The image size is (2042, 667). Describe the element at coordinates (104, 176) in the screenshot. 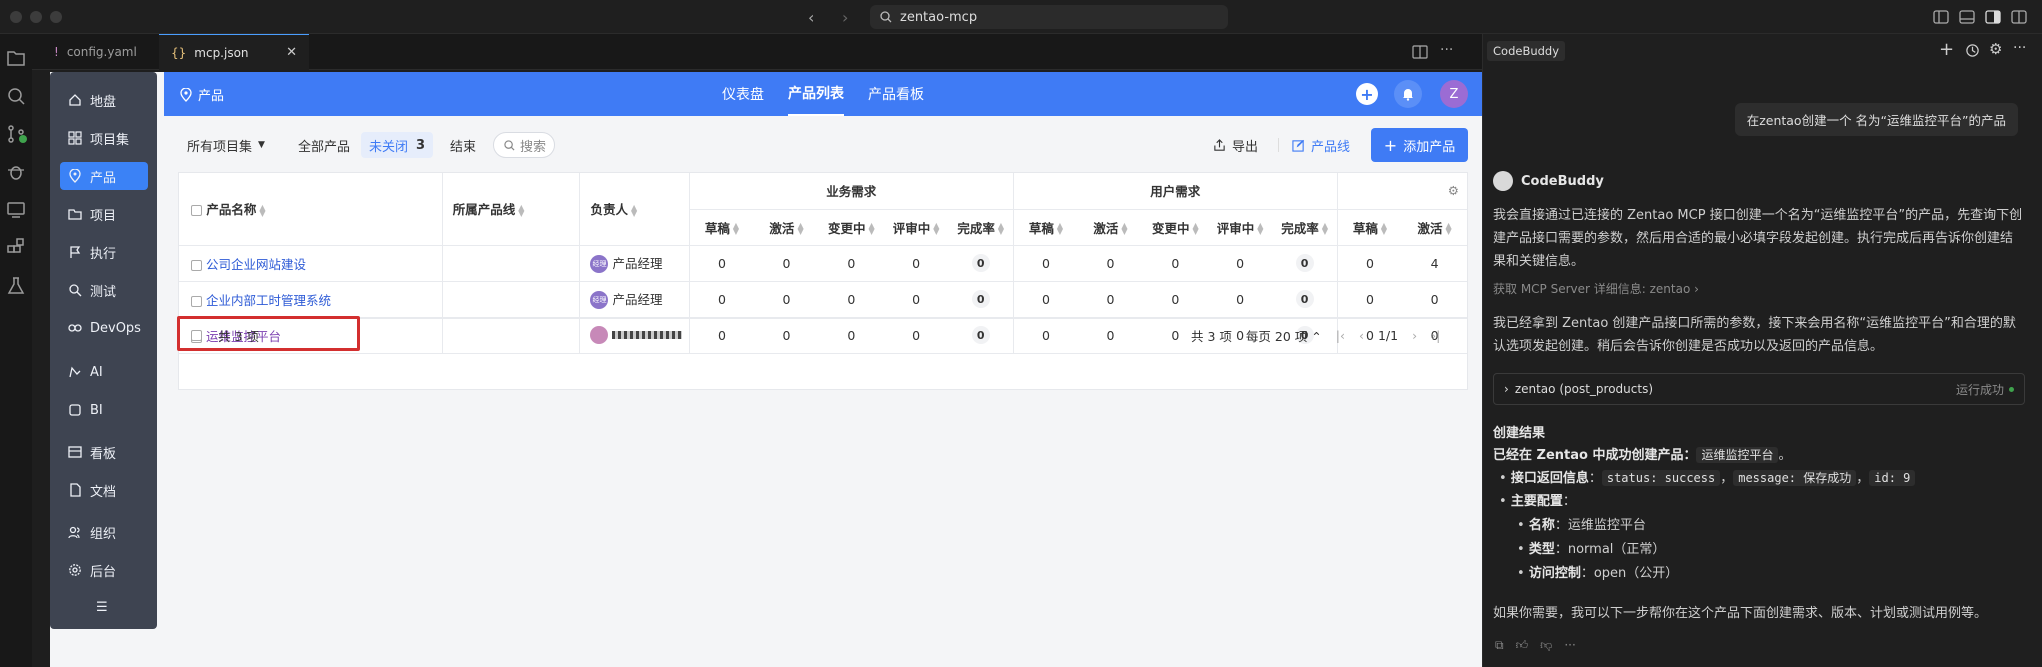

I see `sidebar-item-3: 产品` at that location.